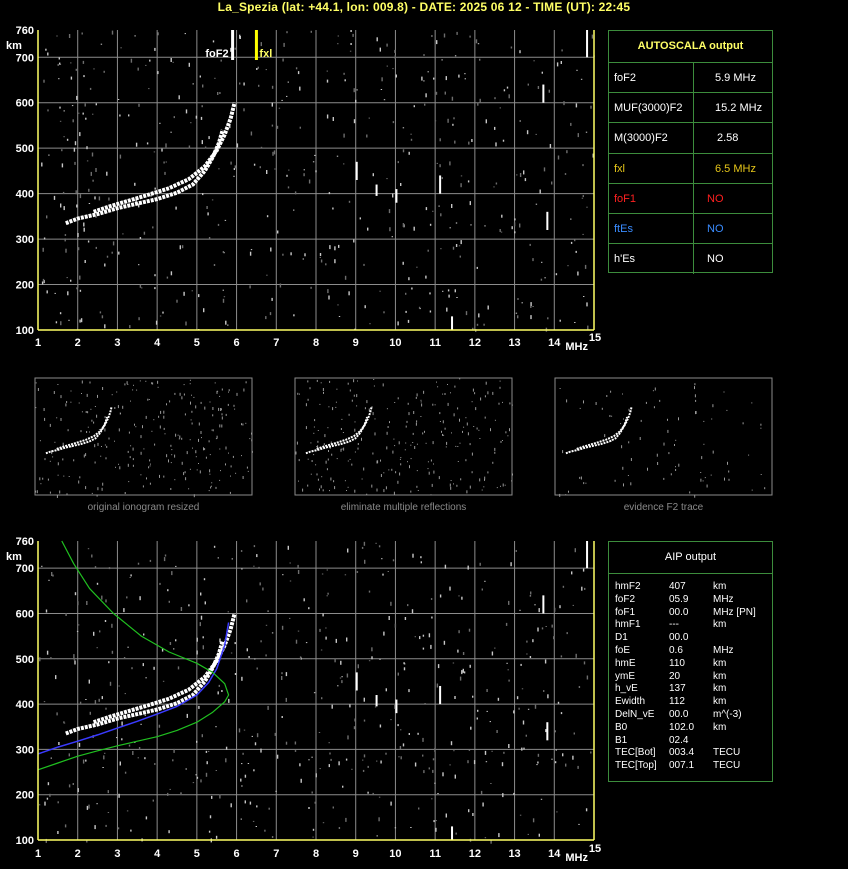  I want to click on autoscala-row: MUF(3000)F2 15.2 MHz, so click(690, 108).